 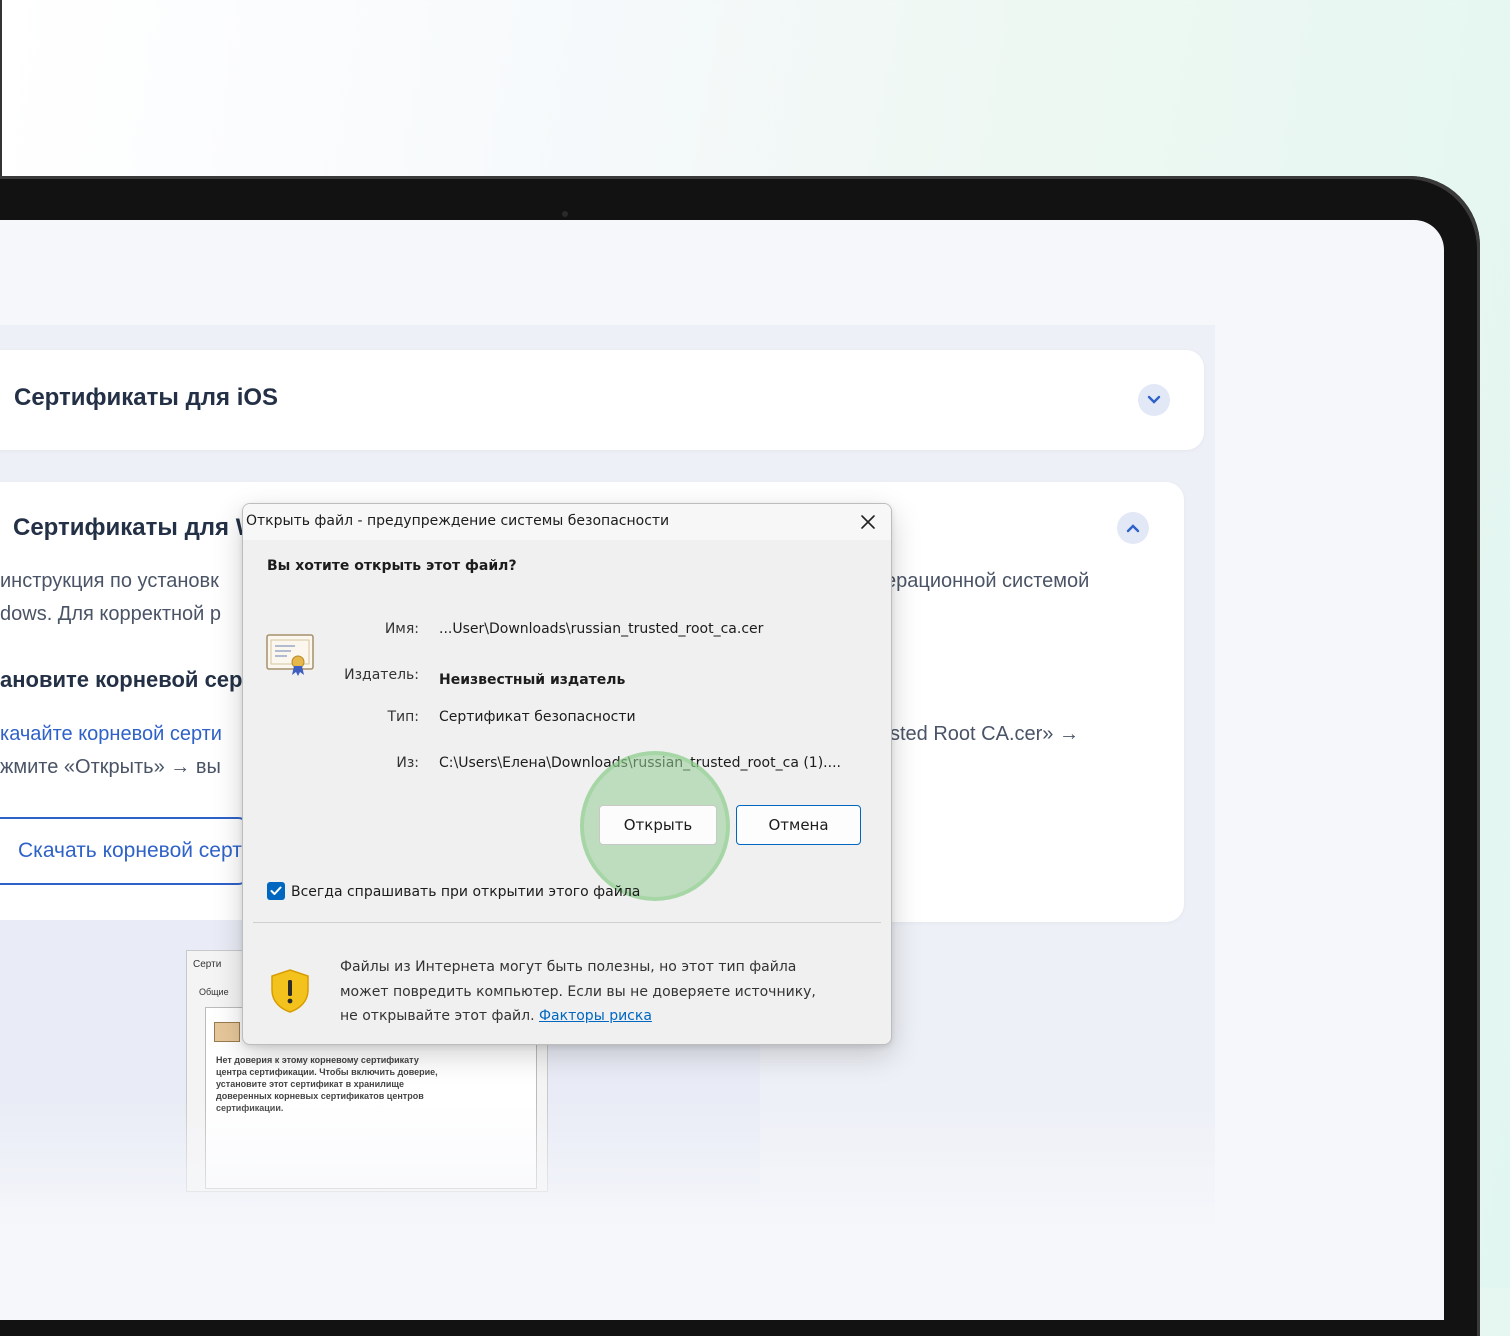 What do you see at coordinates (1133, 528) in the screenshot?
I see `chevron-up-icon` at bounding box center [1133, 528].